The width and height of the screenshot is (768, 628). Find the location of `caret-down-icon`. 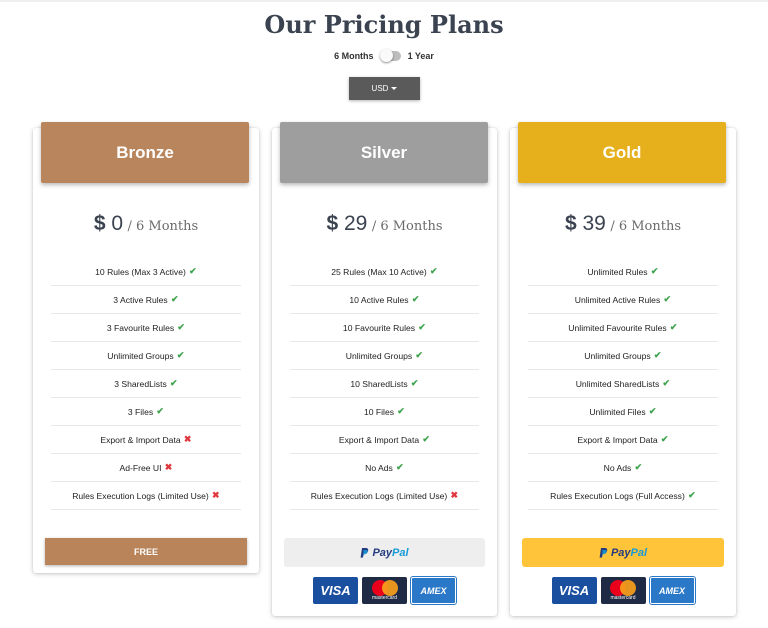

caret-down-icon is located at coordinates (394, 88).